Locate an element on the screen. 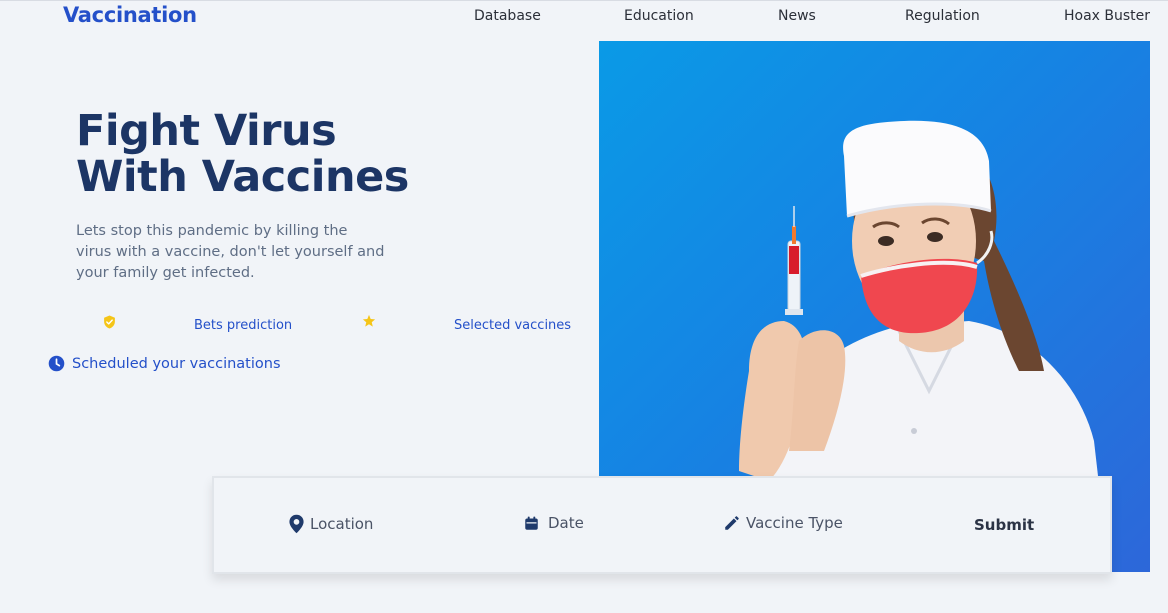 The image size is (1168, 613). location-pin-icon is located at coordinates (296, 524).